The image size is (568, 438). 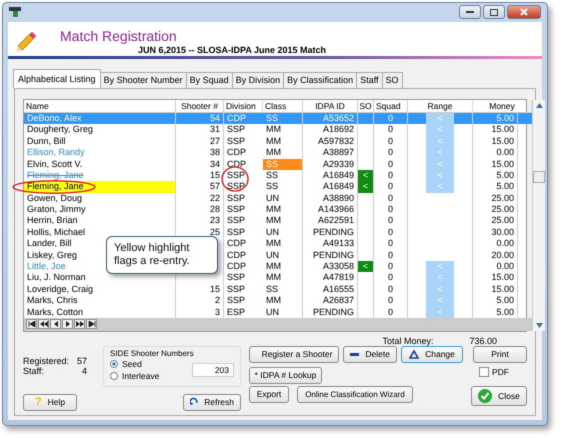 What do you see at coordinates (495, 266) in the screenshot?
I see `table-cell: 0.00` at bounding box center [495, 266].